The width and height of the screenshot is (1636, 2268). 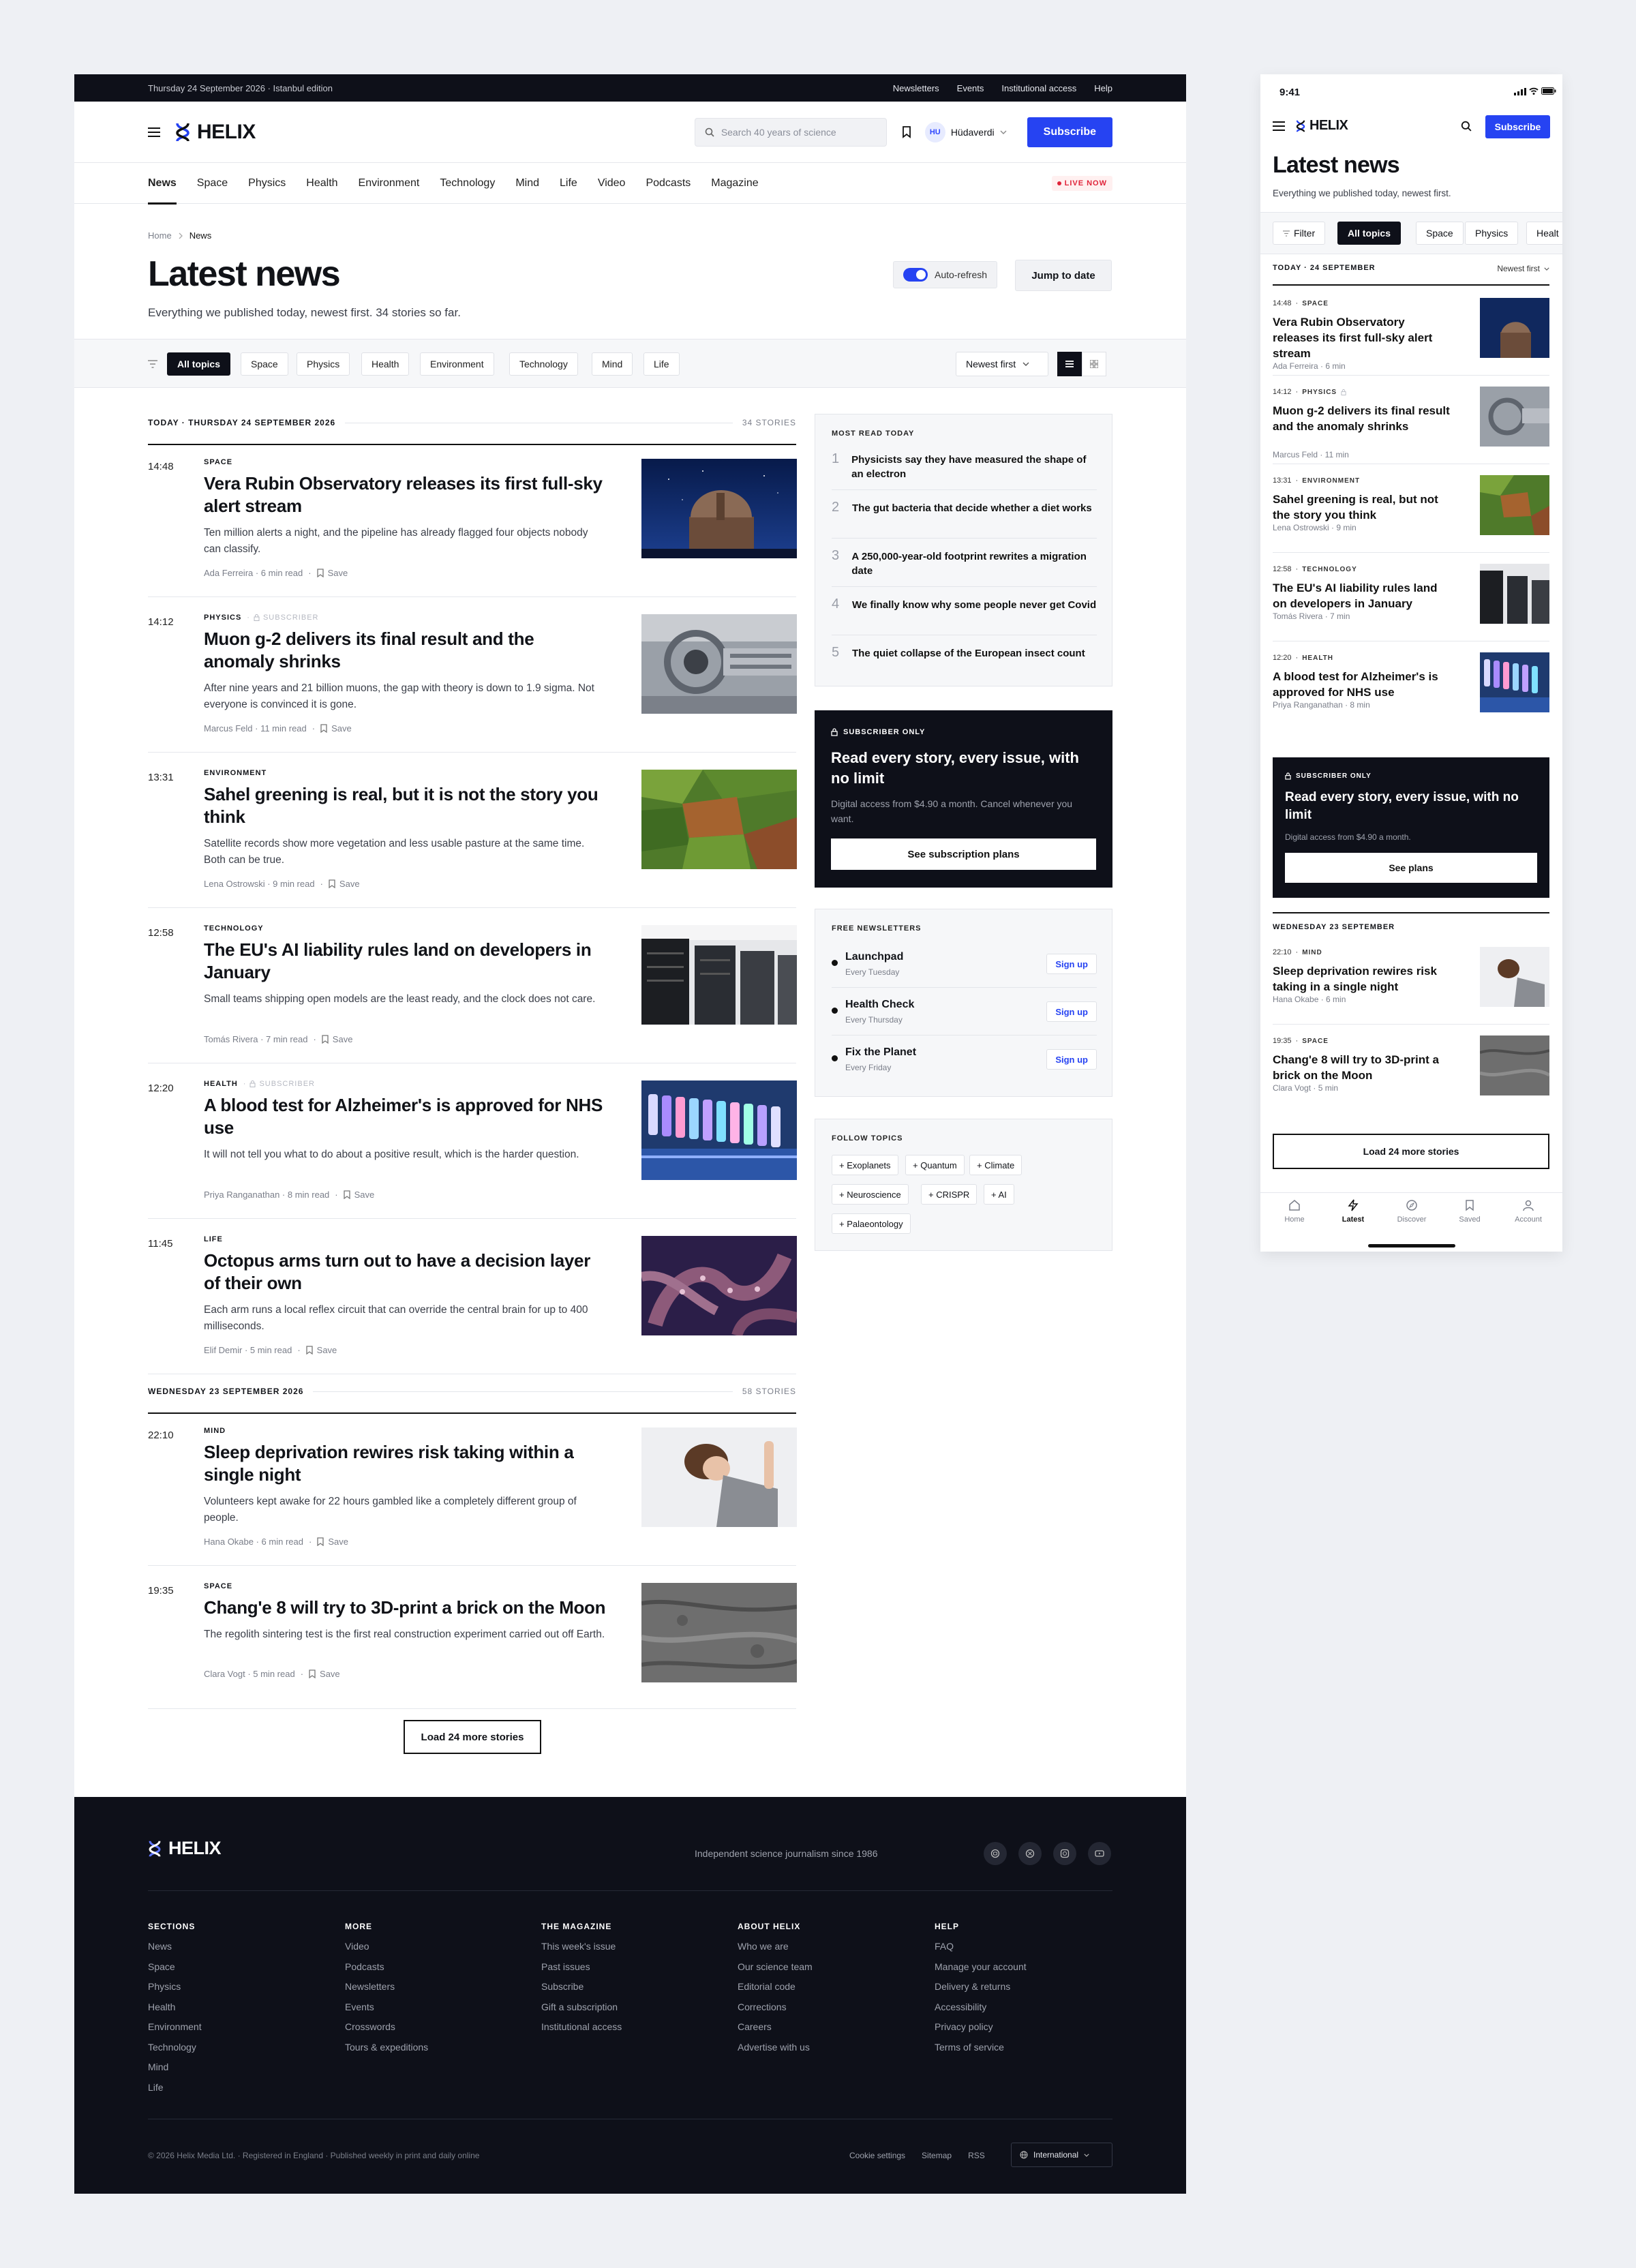 I want to click on breadcrumb-home: Home, so click(x=160, y=236).